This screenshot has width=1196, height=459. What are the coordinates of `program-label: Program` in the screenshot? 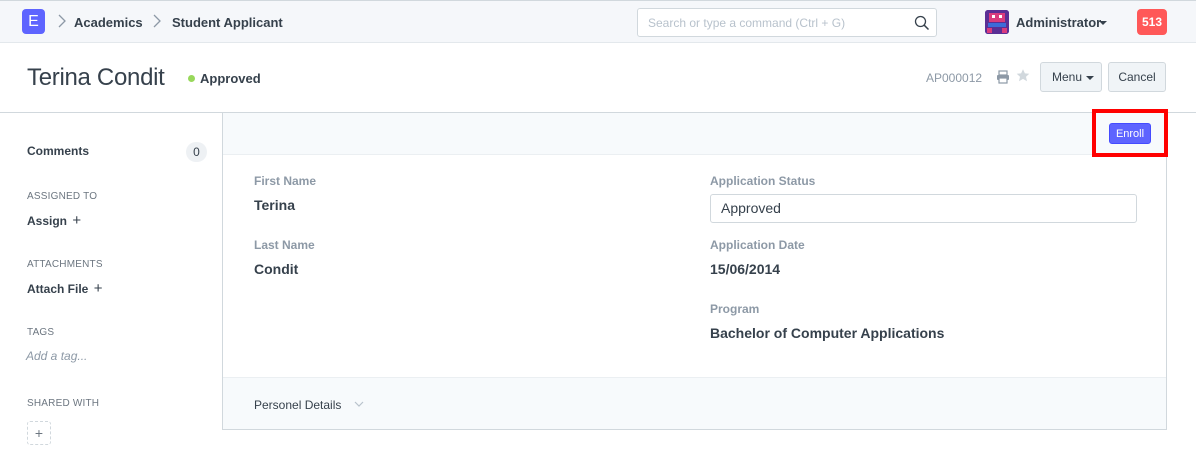 It's located at (735, 309).